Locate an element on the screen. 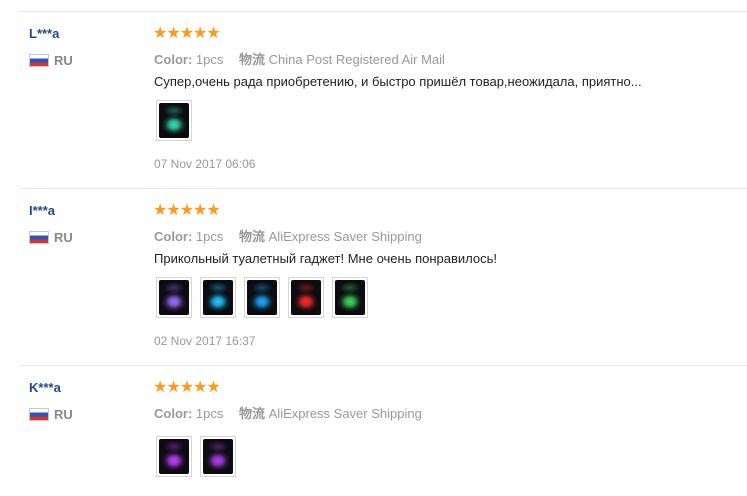  photo-green-glow is located at coordinates (350, 297).